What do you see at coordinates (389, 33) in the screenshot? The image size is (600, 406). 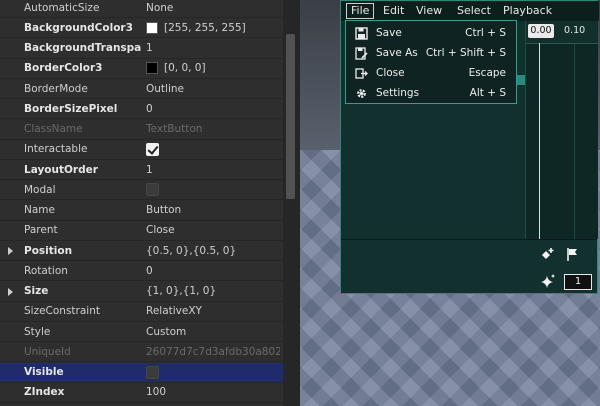 I see `file-menu-save-label: Save` at bounding box center [389, 33].